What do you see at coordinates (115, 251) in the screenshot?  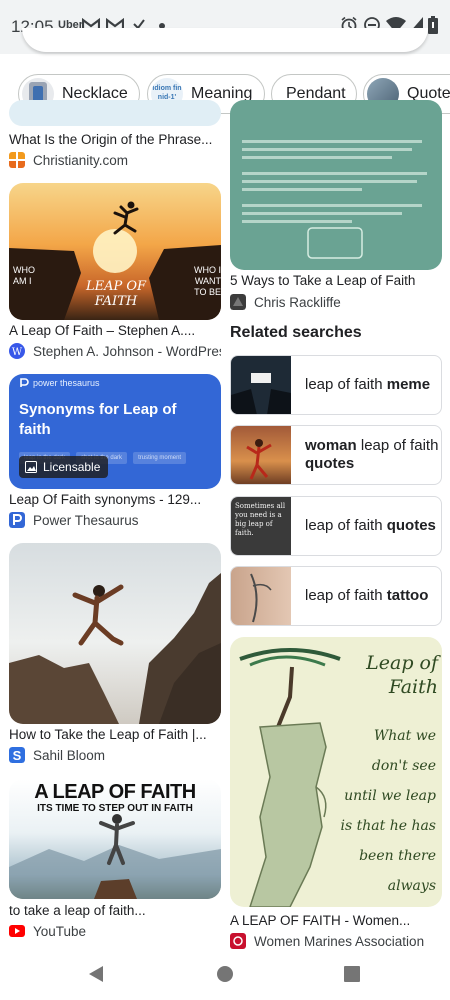 I see `result-image: WHO AM I LEAP OF FAITH WHO I WANT TO BE` at bounding box center [115, 251].